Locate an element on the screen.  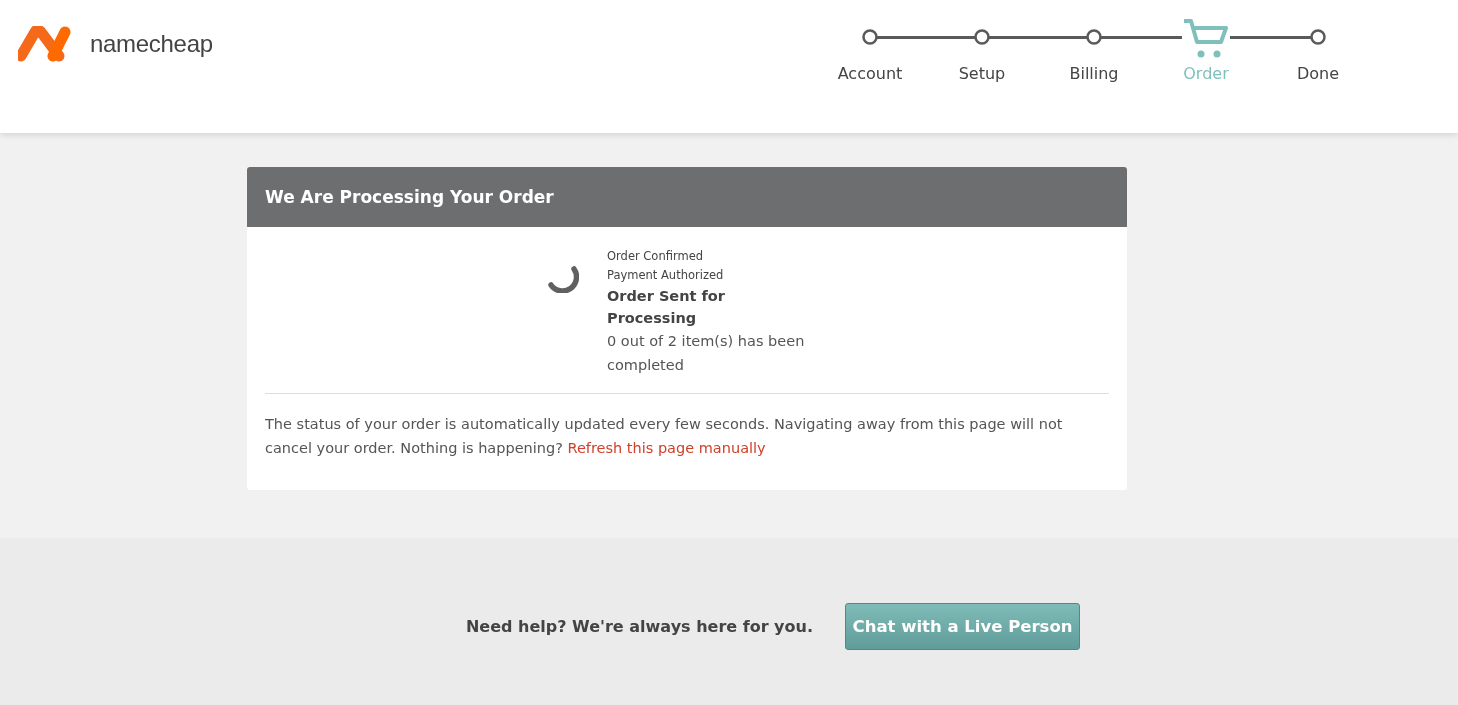
status-line: Order Confirmed is located at coordinates (656, 256).